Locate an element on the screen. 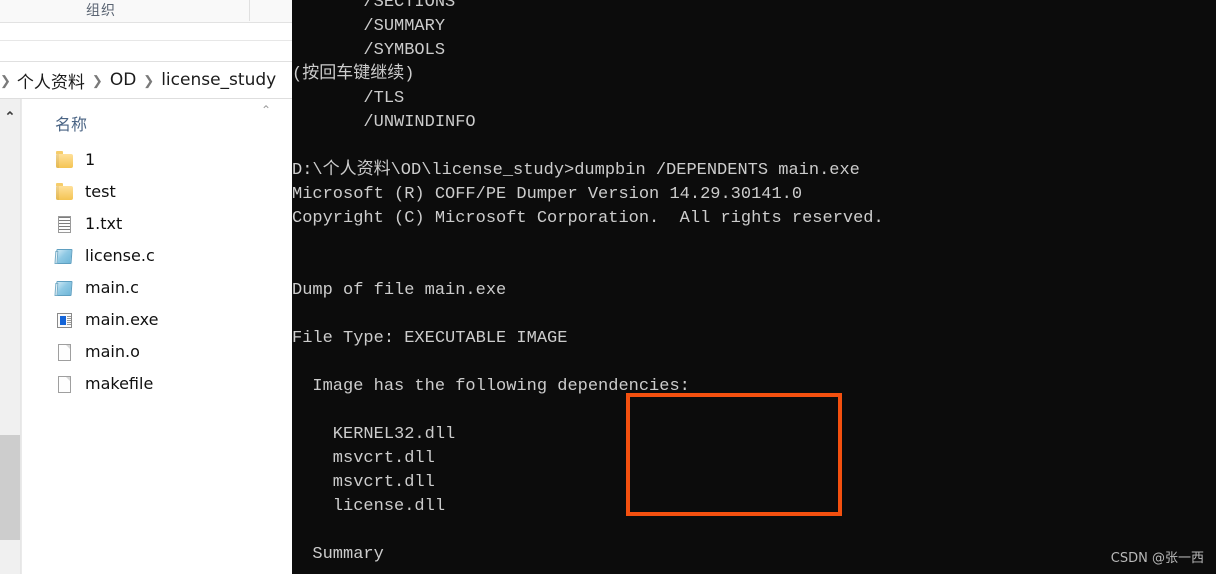  terminal-line: (按回车键继续) is located at coordinates (353, 74).